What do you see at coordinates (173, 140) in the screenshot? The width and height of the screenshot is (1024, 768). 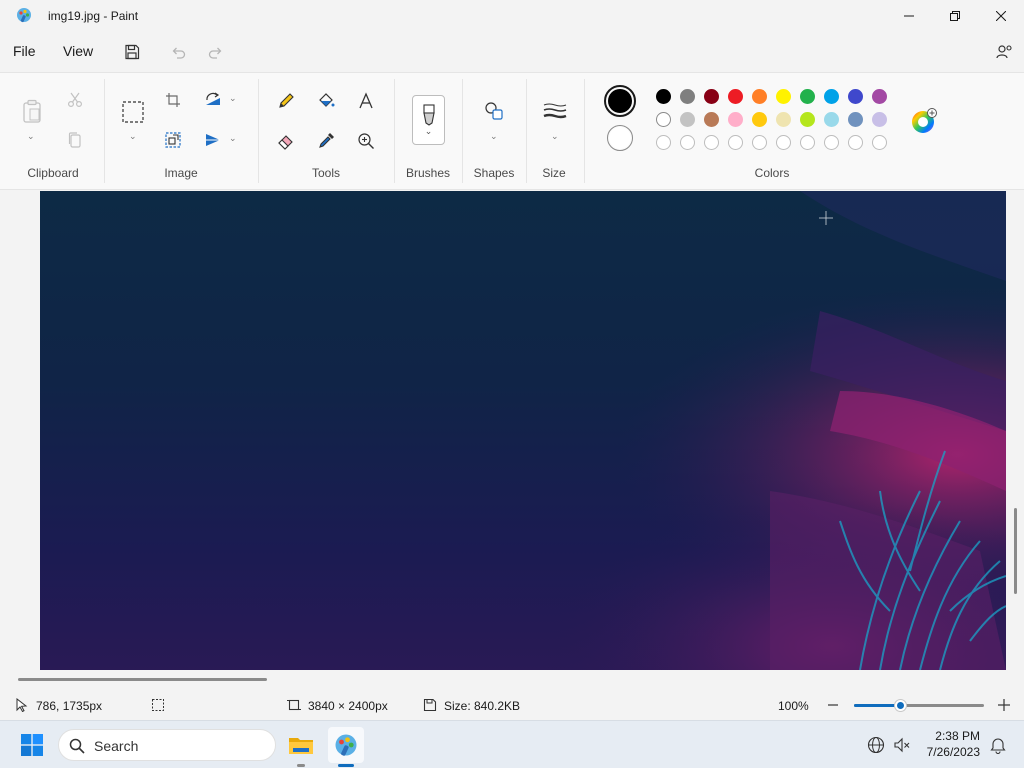 I see `resize-icon` at bounding box center [173, 140].